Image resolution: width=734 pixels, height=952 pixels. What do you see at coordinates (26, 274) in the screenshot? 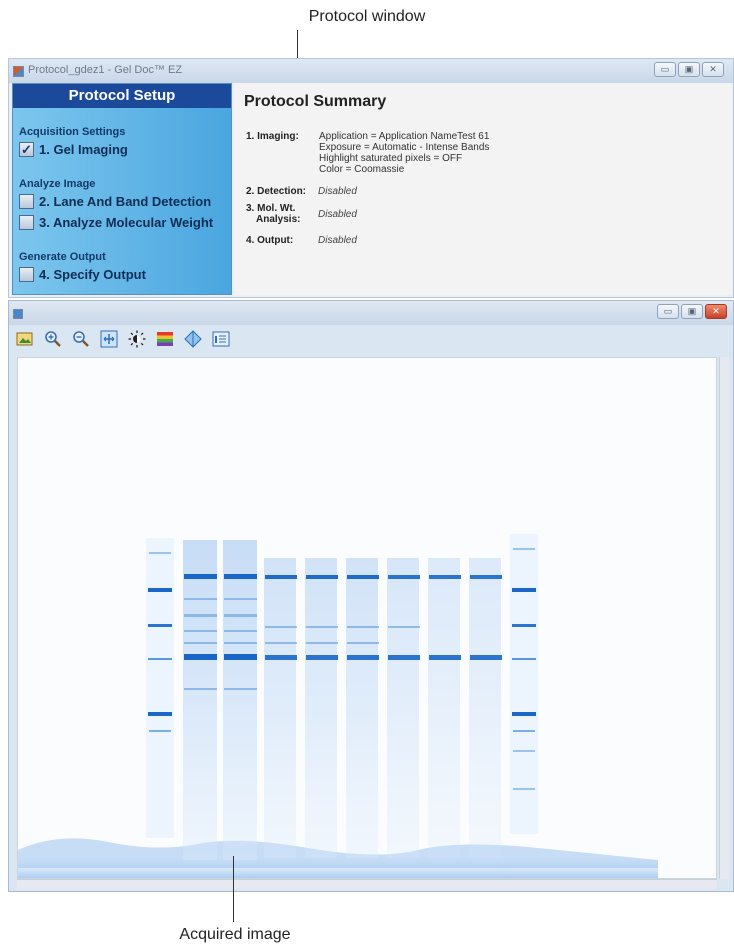
I see `specify-output-checkbox` at bounding box center [26, 274].